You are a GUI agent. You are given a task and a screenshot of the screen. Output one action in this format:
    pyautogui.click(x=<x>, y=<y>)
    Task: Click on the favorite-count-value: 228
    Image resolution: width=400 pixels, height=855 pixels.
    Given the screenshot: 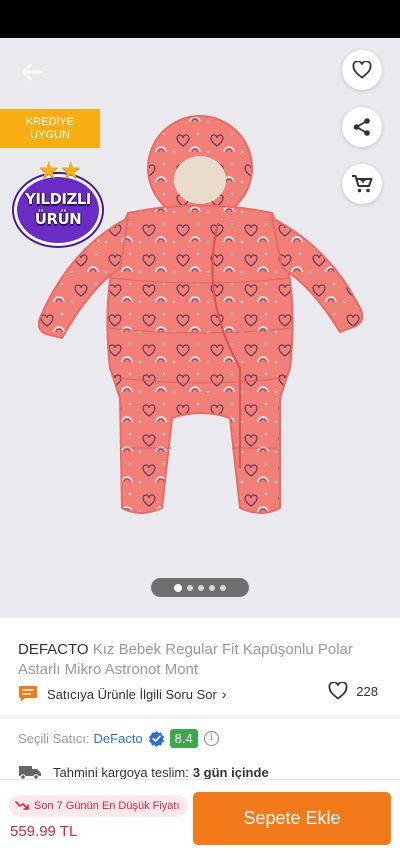 What is the action you would take?
    pyautogui.click(x=367, y=691)
    